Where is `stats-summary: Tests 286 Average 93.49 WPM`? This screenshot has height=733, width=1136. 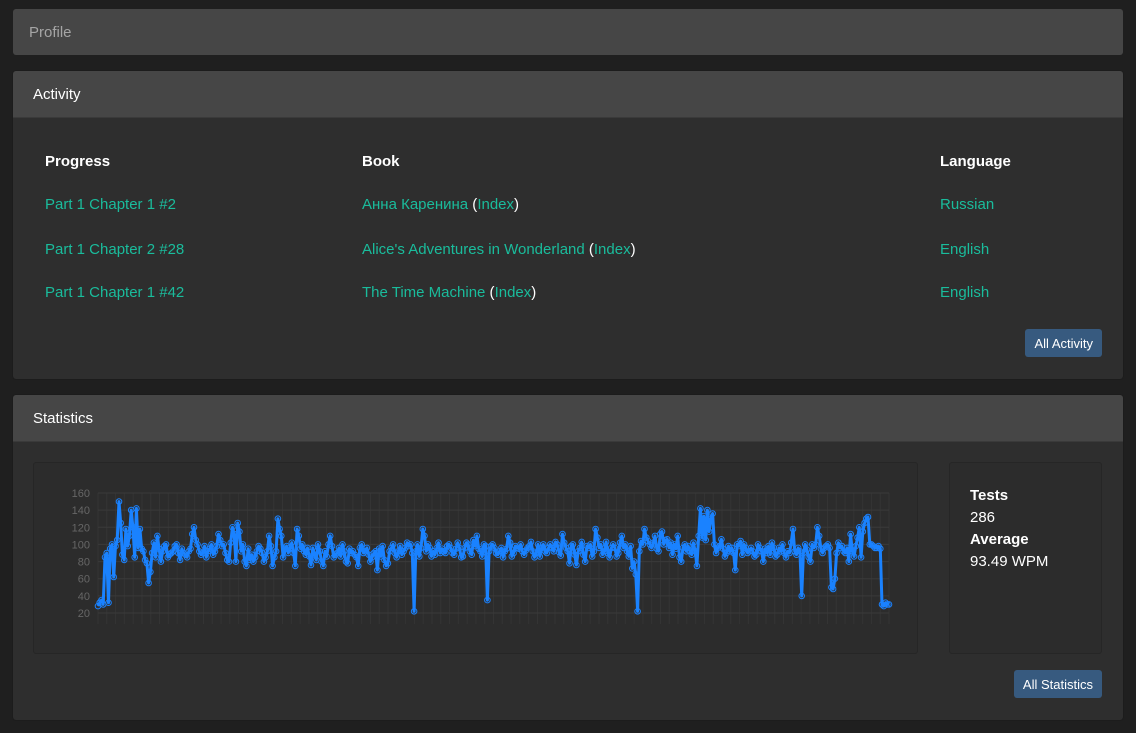
stats-summary: Tests 286 Average 93.49 WPM is located at coordinates (1025, 558).